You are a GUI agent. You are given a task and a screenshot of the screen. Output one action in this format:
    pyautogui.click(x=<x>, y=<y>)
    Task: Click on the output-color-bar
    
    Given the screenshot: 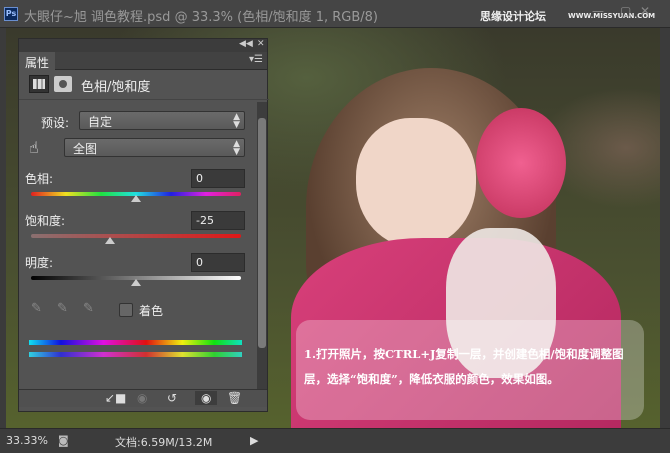 What is the action you would take?
    pyautogui.click(x=135, y=354)
    